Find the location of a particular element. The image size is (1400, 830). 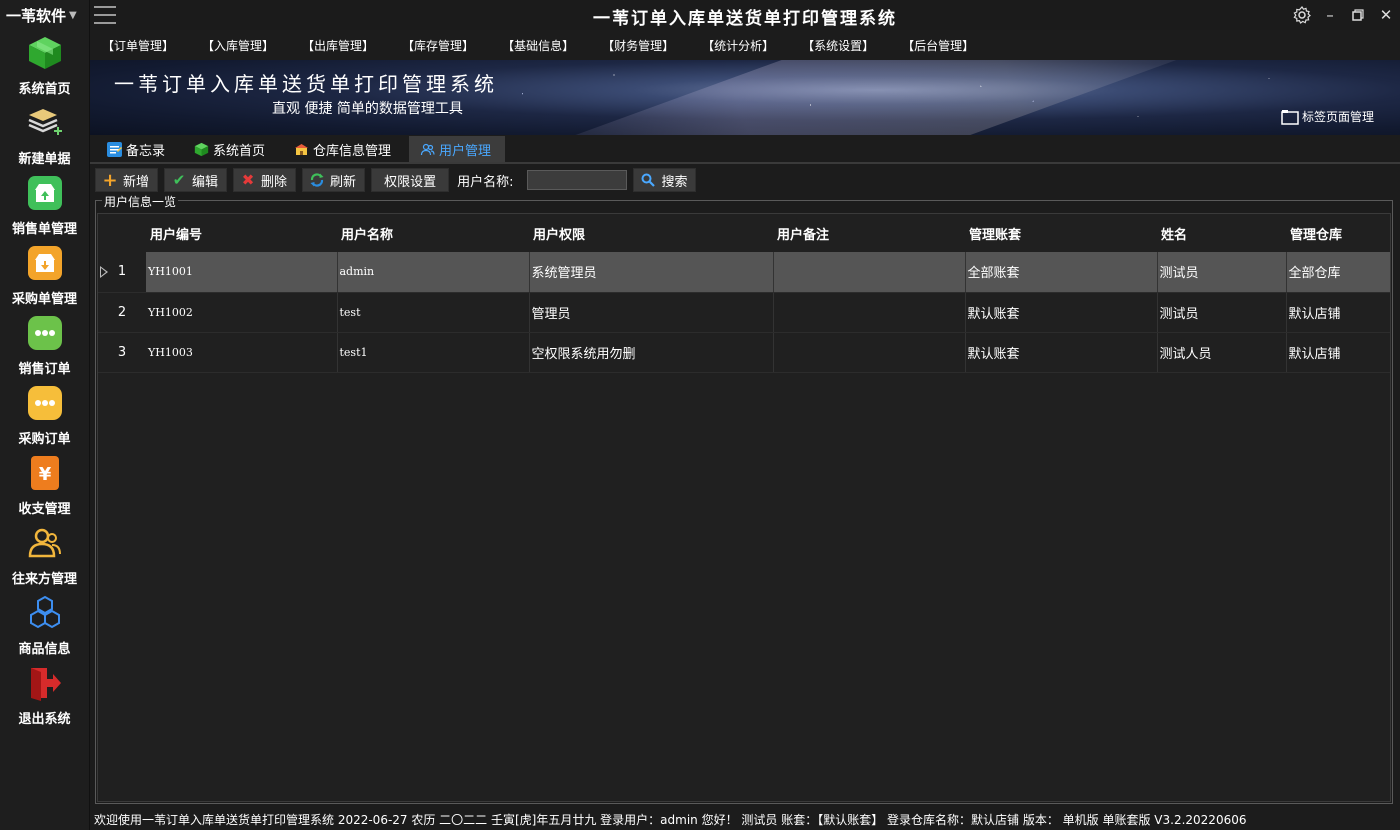

menu-basic-info: 【基础信息】 is located at coordinates (538, 45).